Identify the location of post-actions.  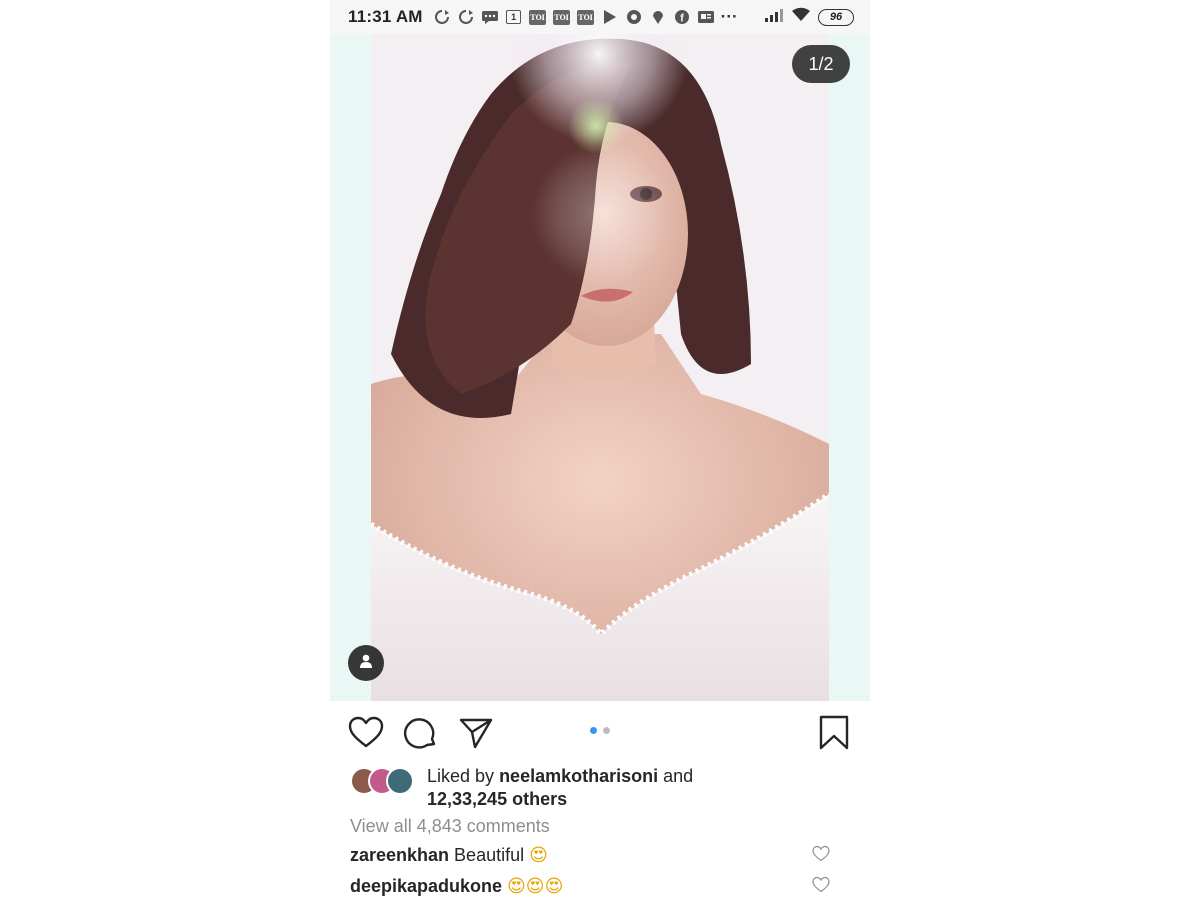
(600, 731).